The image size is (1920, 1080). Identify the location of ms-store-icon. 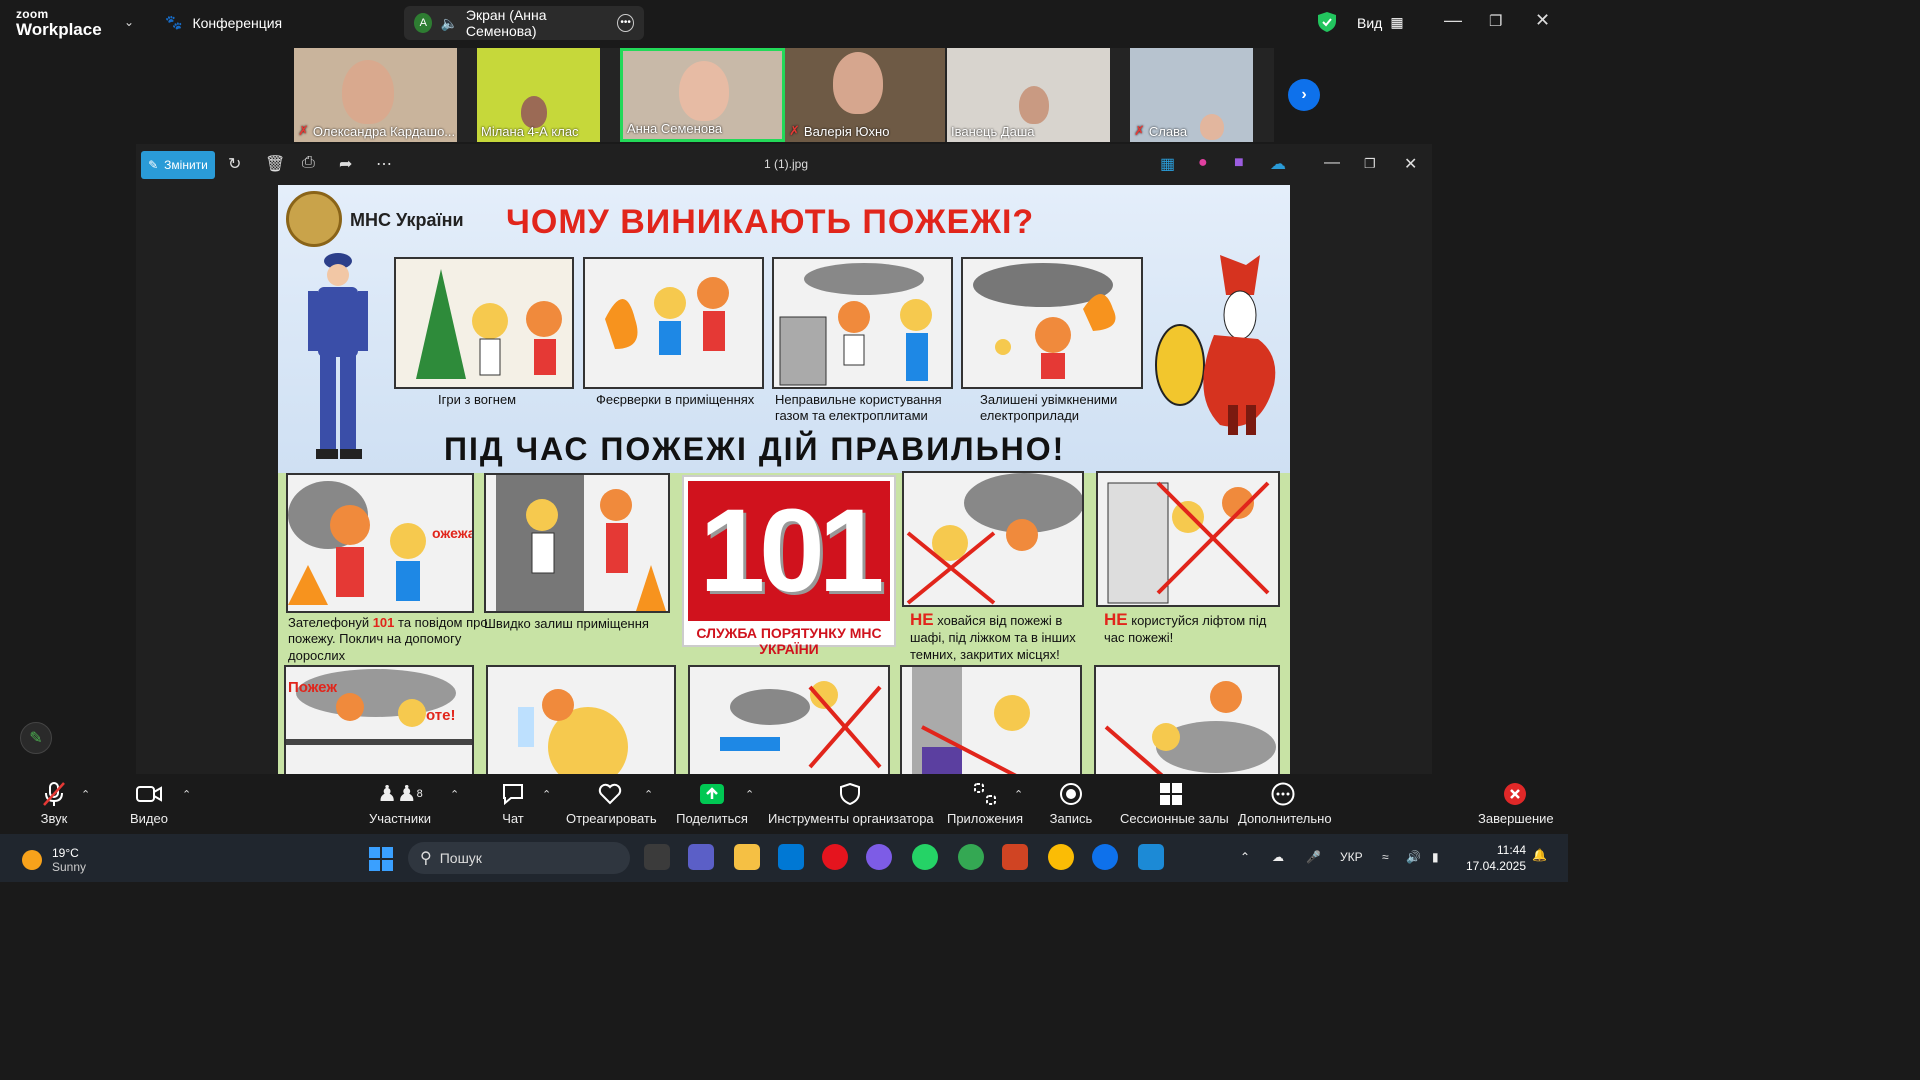
(791, 857).